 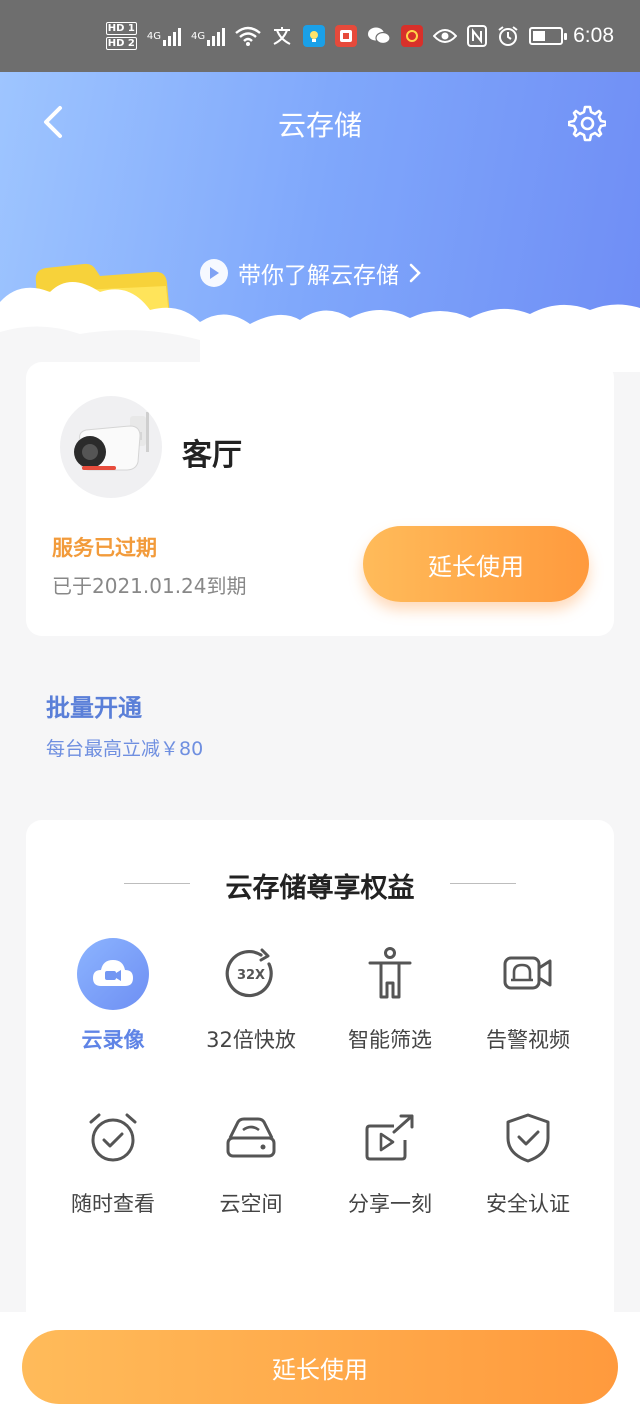 What do you see at coordinates (248, 36) in the screenshot?
I see `wifi-icon` at bounding box center [248, 36].